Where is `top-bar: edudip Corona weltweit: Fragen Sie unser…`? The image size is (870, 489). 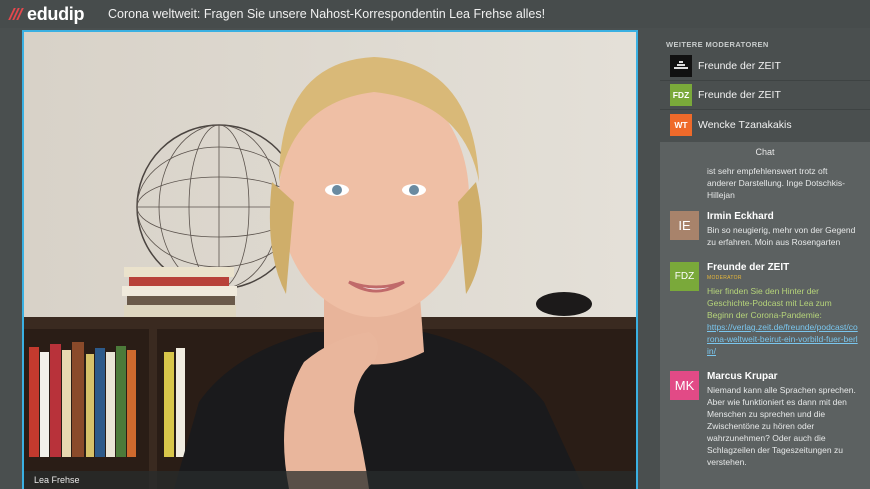
top-bar: edudip Corona weltweit: Fragen Sie unser… is located at coordinates (435, 14).